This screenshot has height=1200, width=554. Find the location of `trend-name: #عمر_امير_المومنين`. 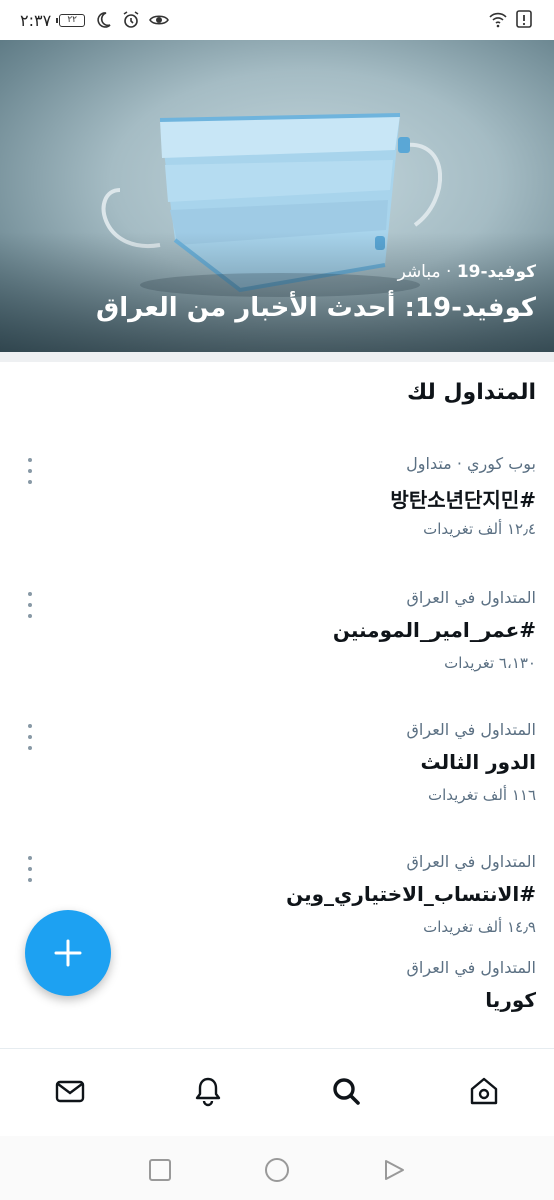

trend-name: #عمر_امير_المومنين is located at coordinates (434, 630).